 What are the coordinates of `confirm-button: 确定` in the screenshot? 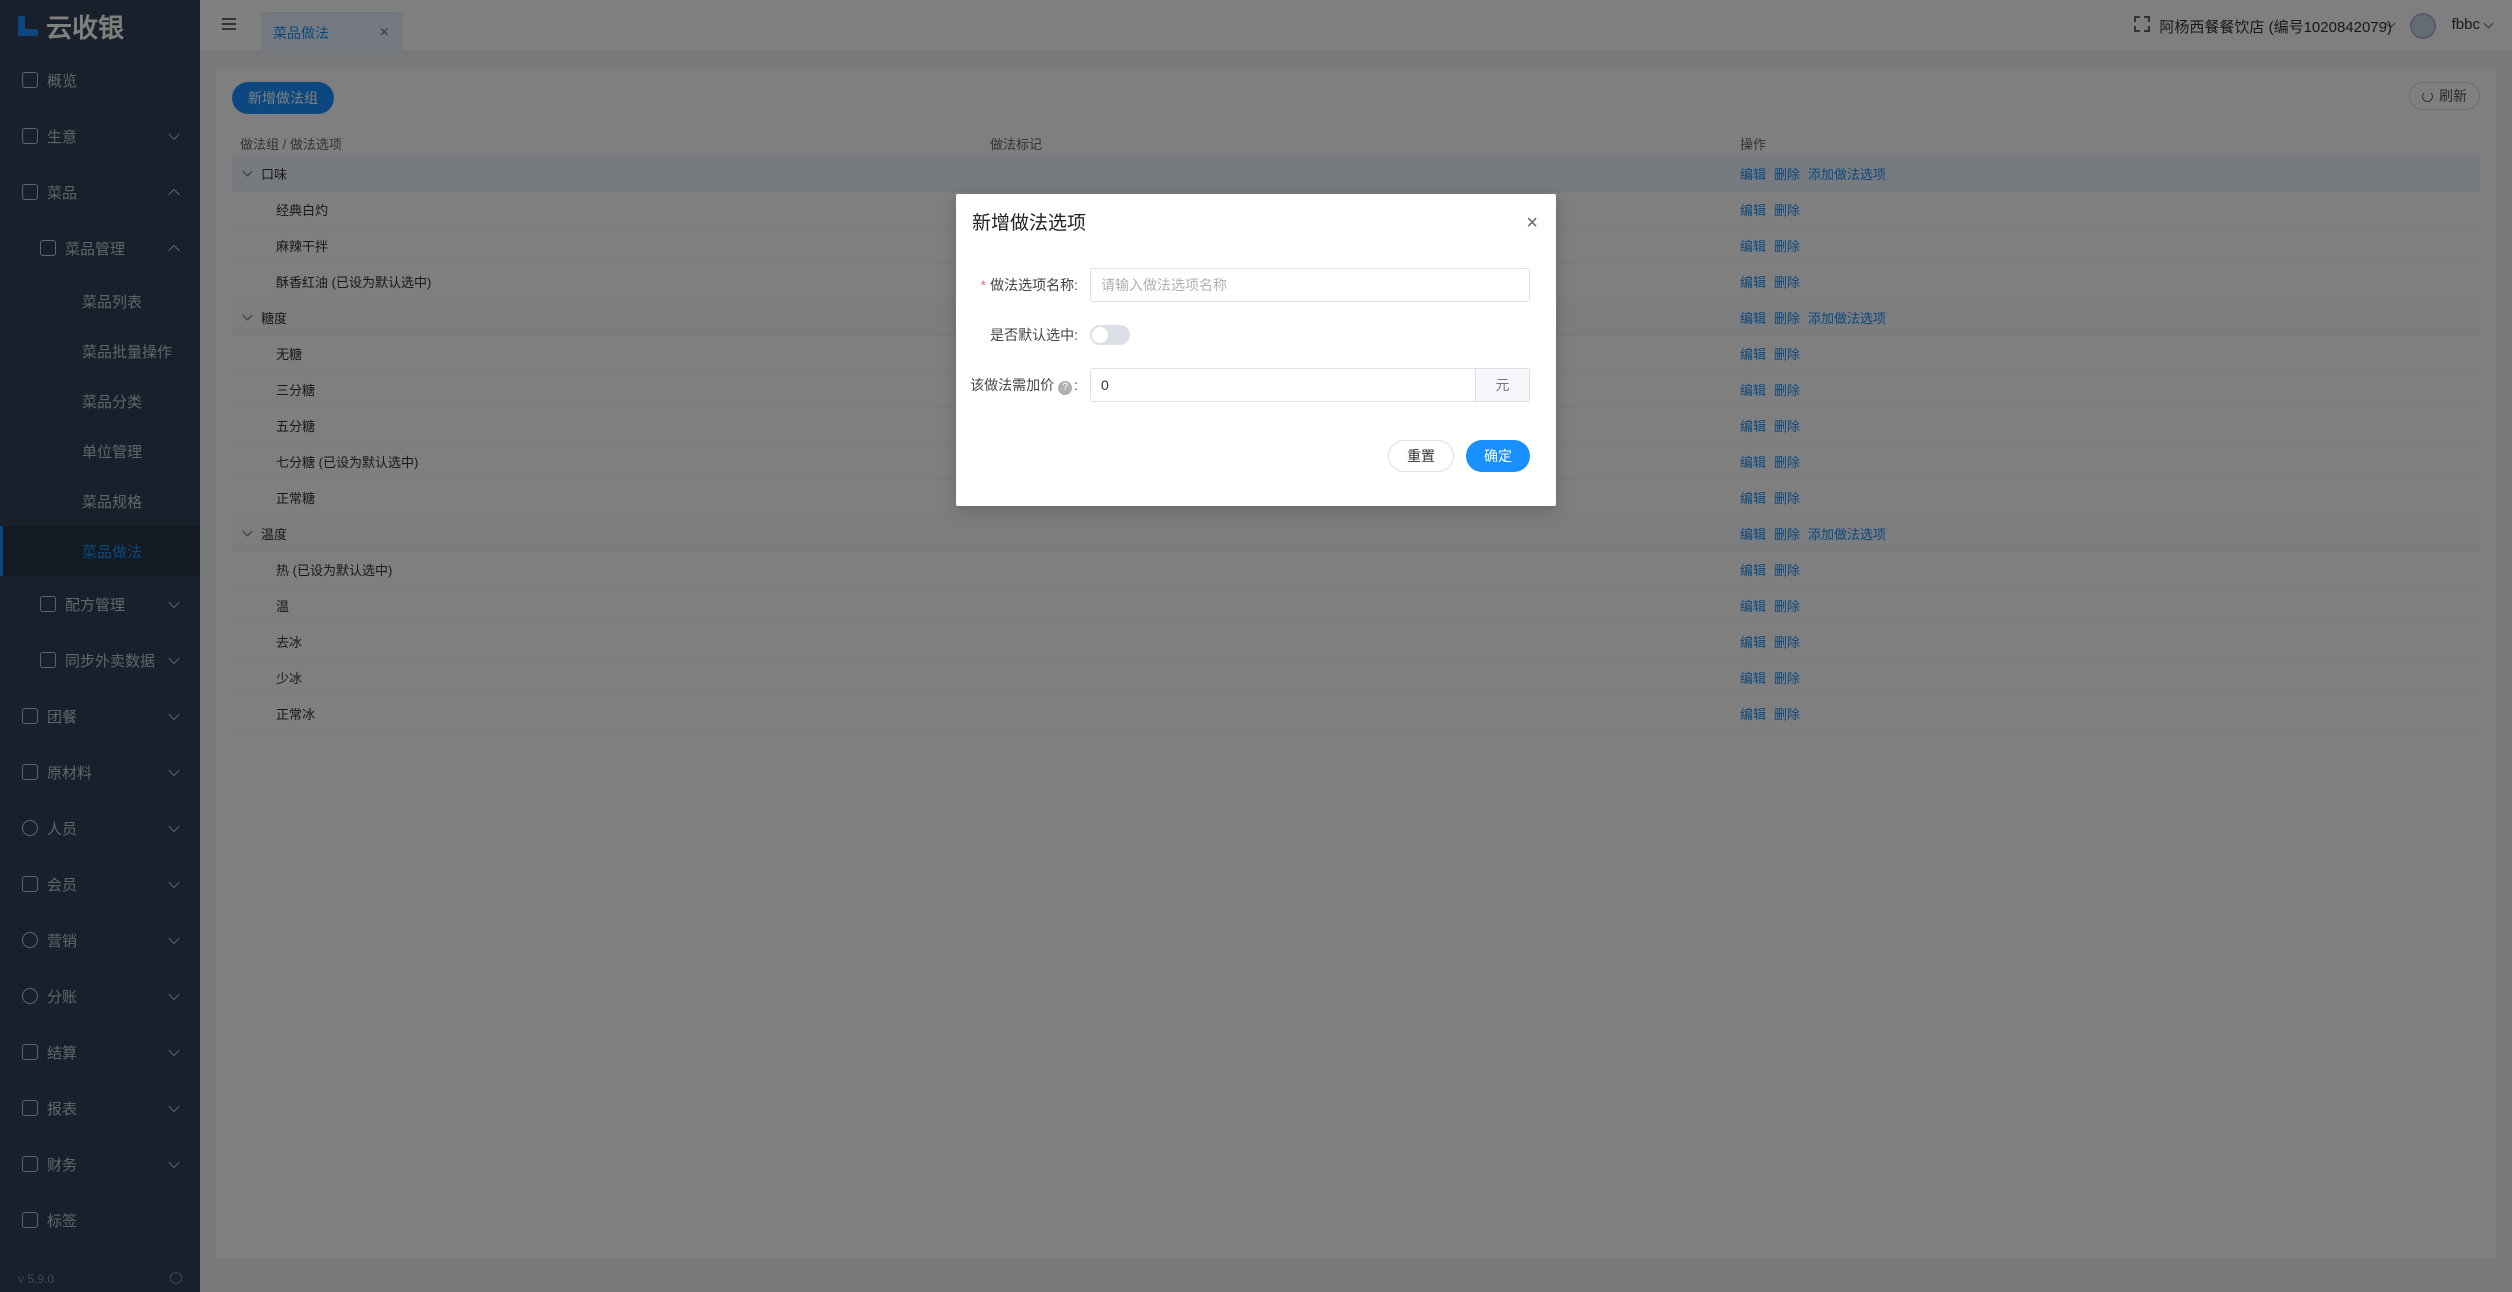 It's located at (1498, 456).